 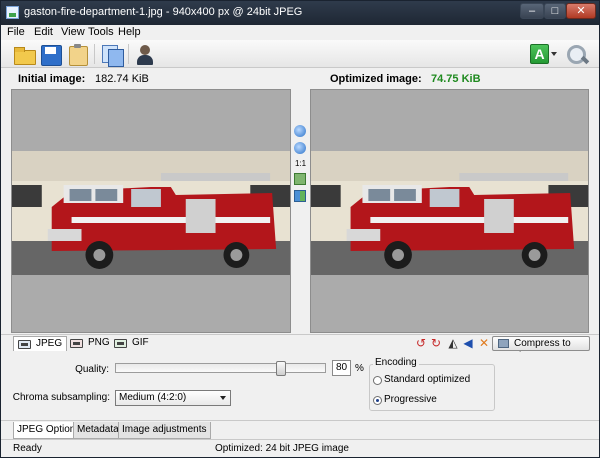 I want to click on tab-png-label: PNG, so click(x=99, y=342).